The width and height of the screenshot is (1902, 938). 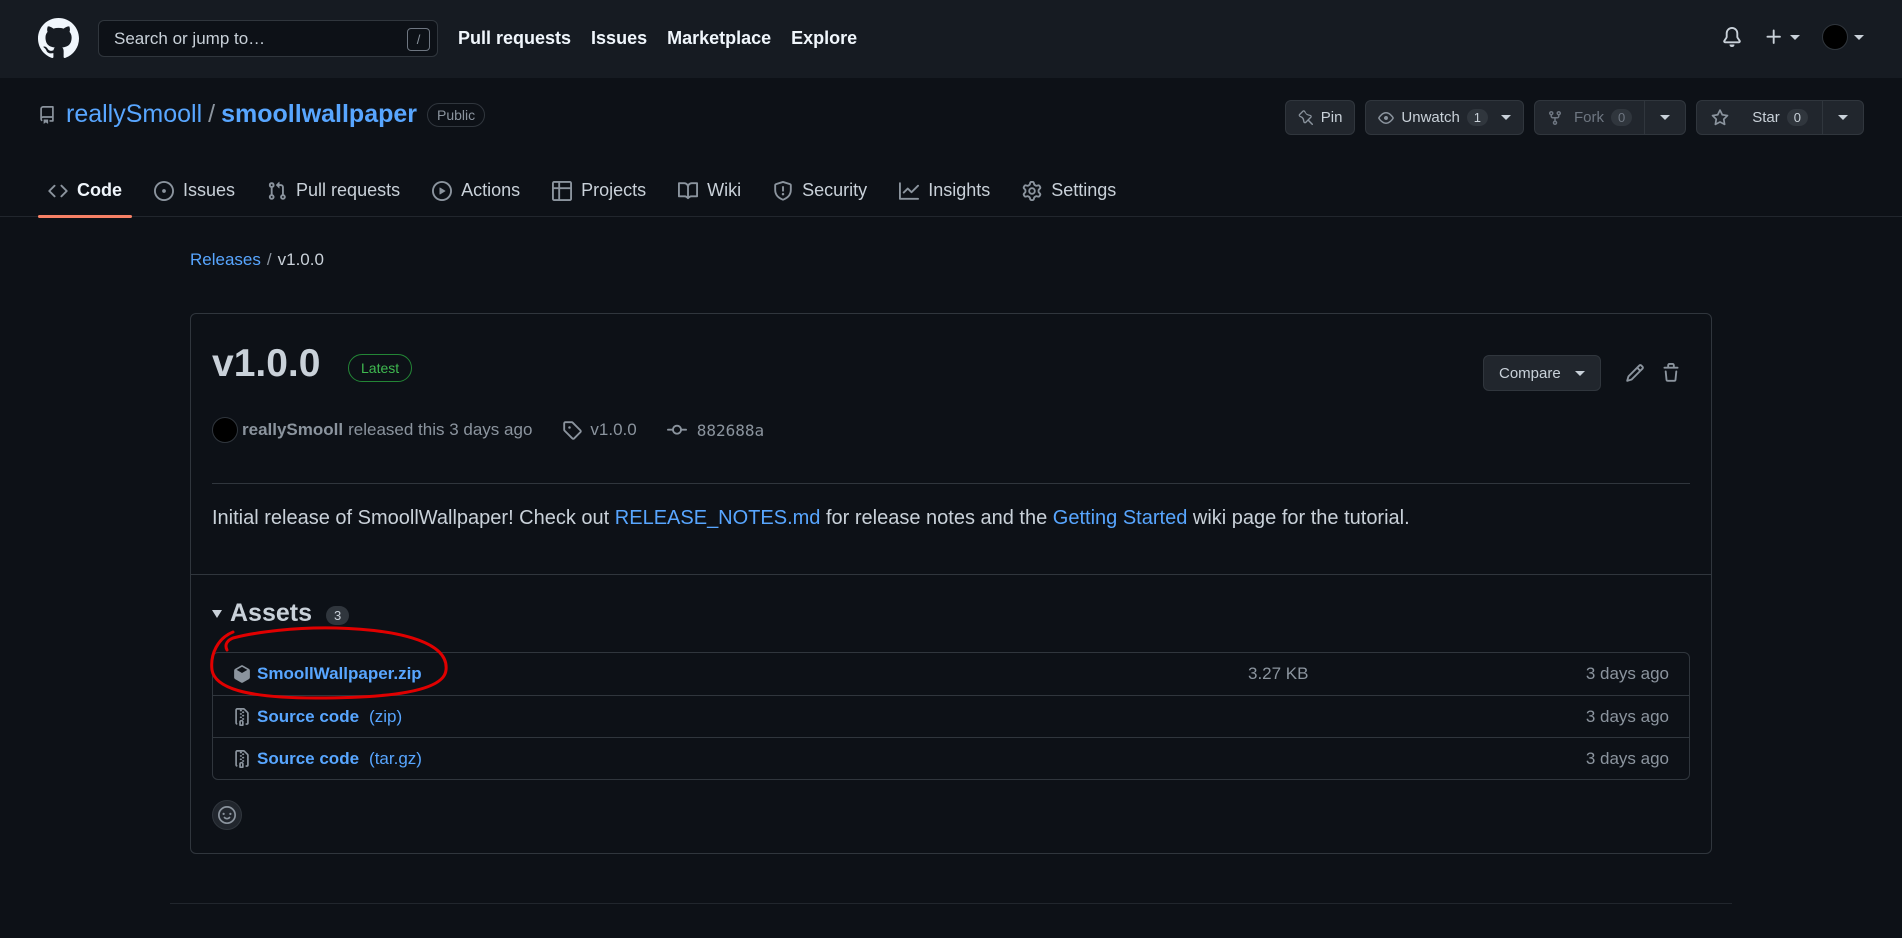 What do you see at coordinates (1732, 37) in the screenshot?
I see `bell-icon` at bounding box center [1732, 37].